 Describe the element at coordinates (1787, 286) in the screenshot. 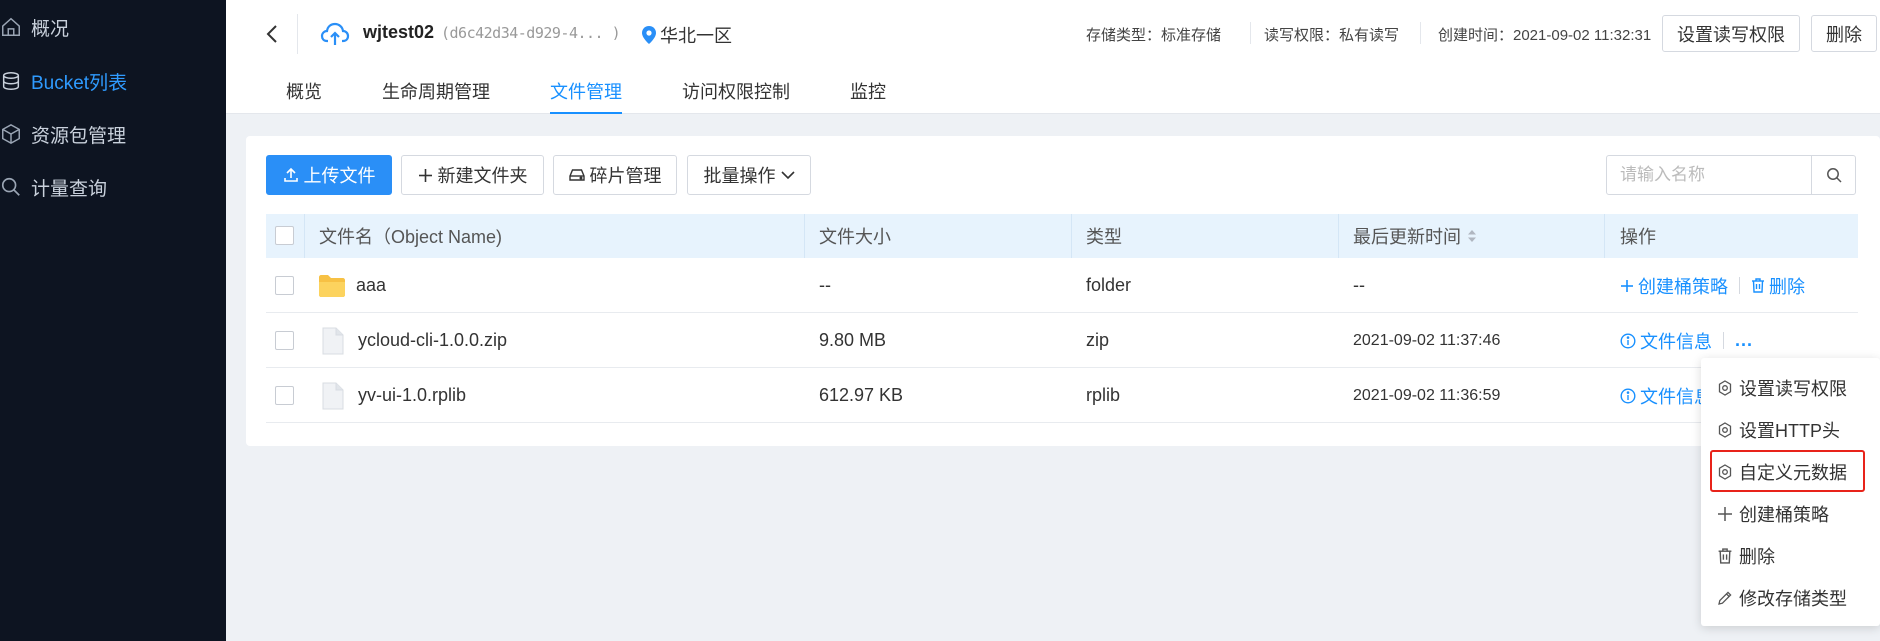

I see `delete-label: 删除` at that location.